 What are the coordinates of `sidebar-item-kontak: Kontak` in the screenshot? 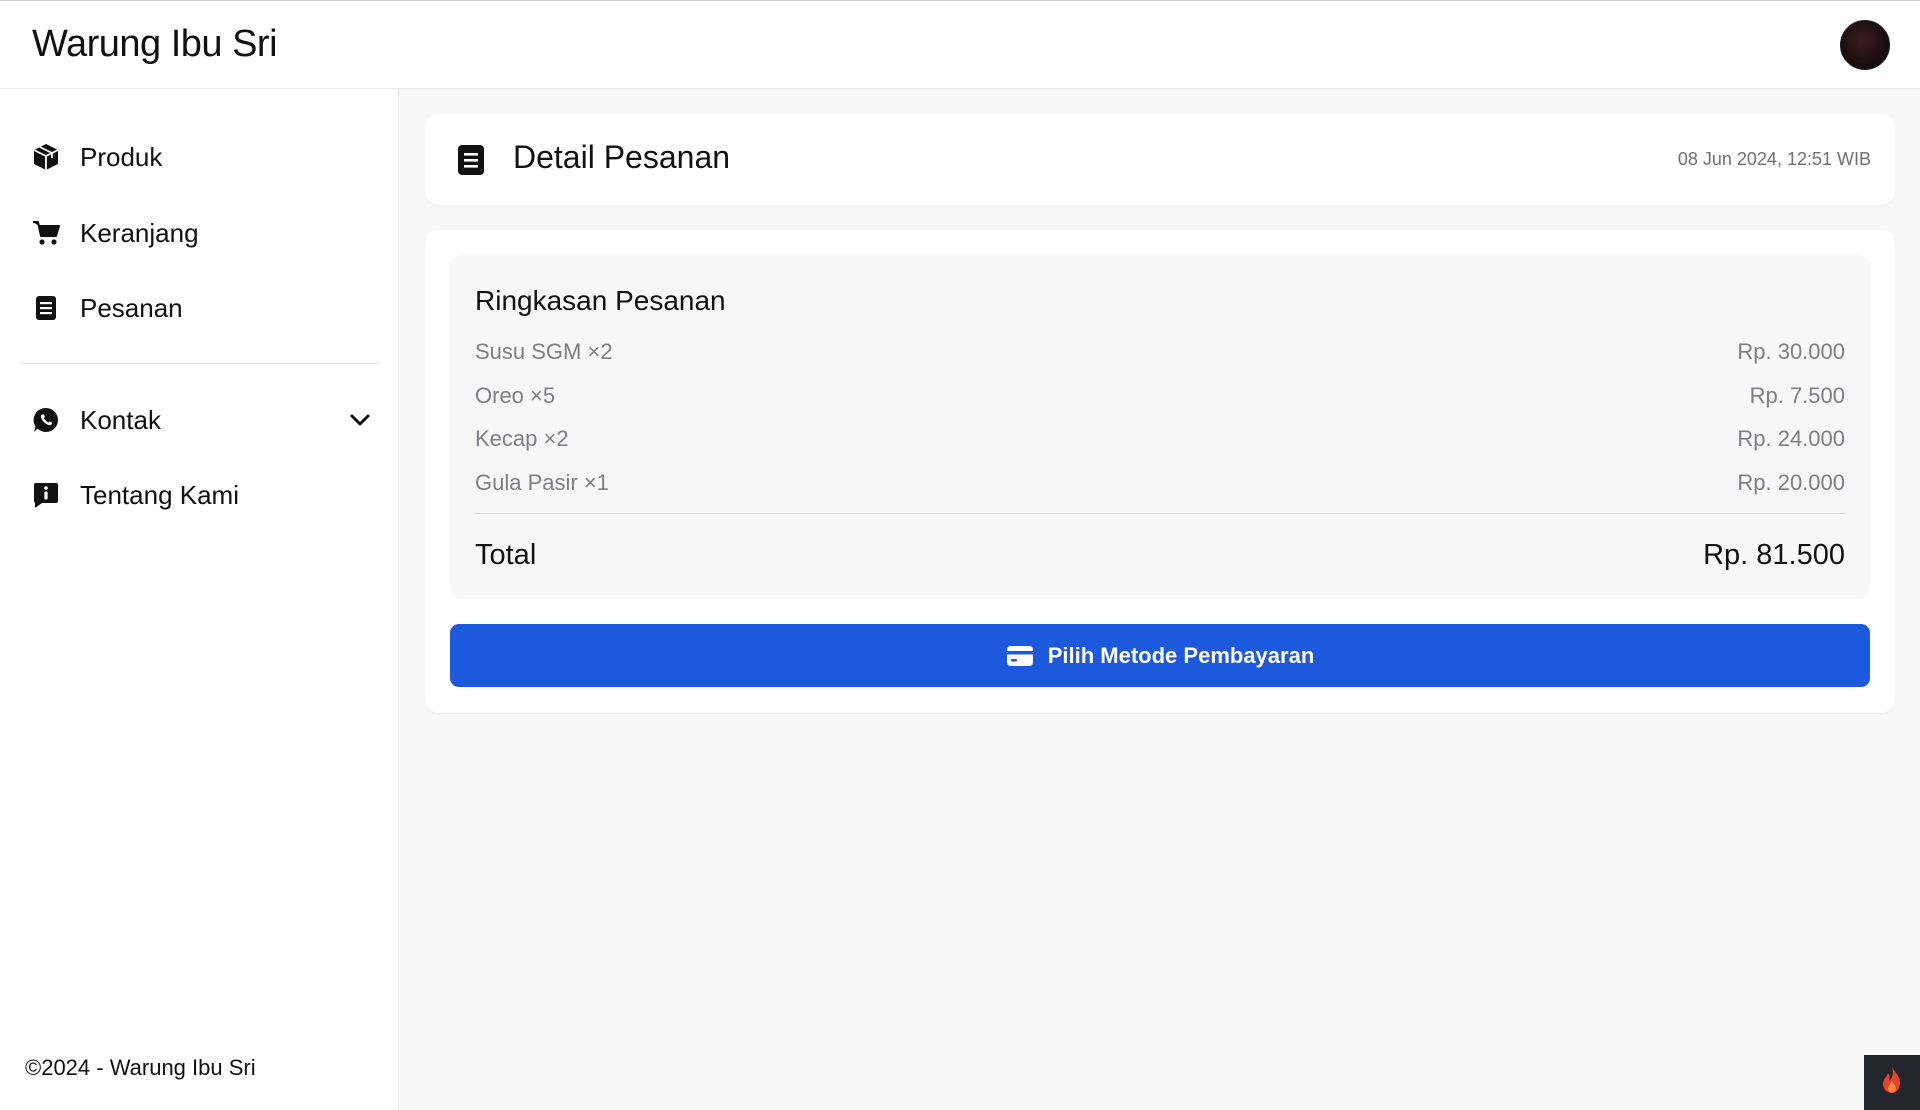 It's located at (202, 420).